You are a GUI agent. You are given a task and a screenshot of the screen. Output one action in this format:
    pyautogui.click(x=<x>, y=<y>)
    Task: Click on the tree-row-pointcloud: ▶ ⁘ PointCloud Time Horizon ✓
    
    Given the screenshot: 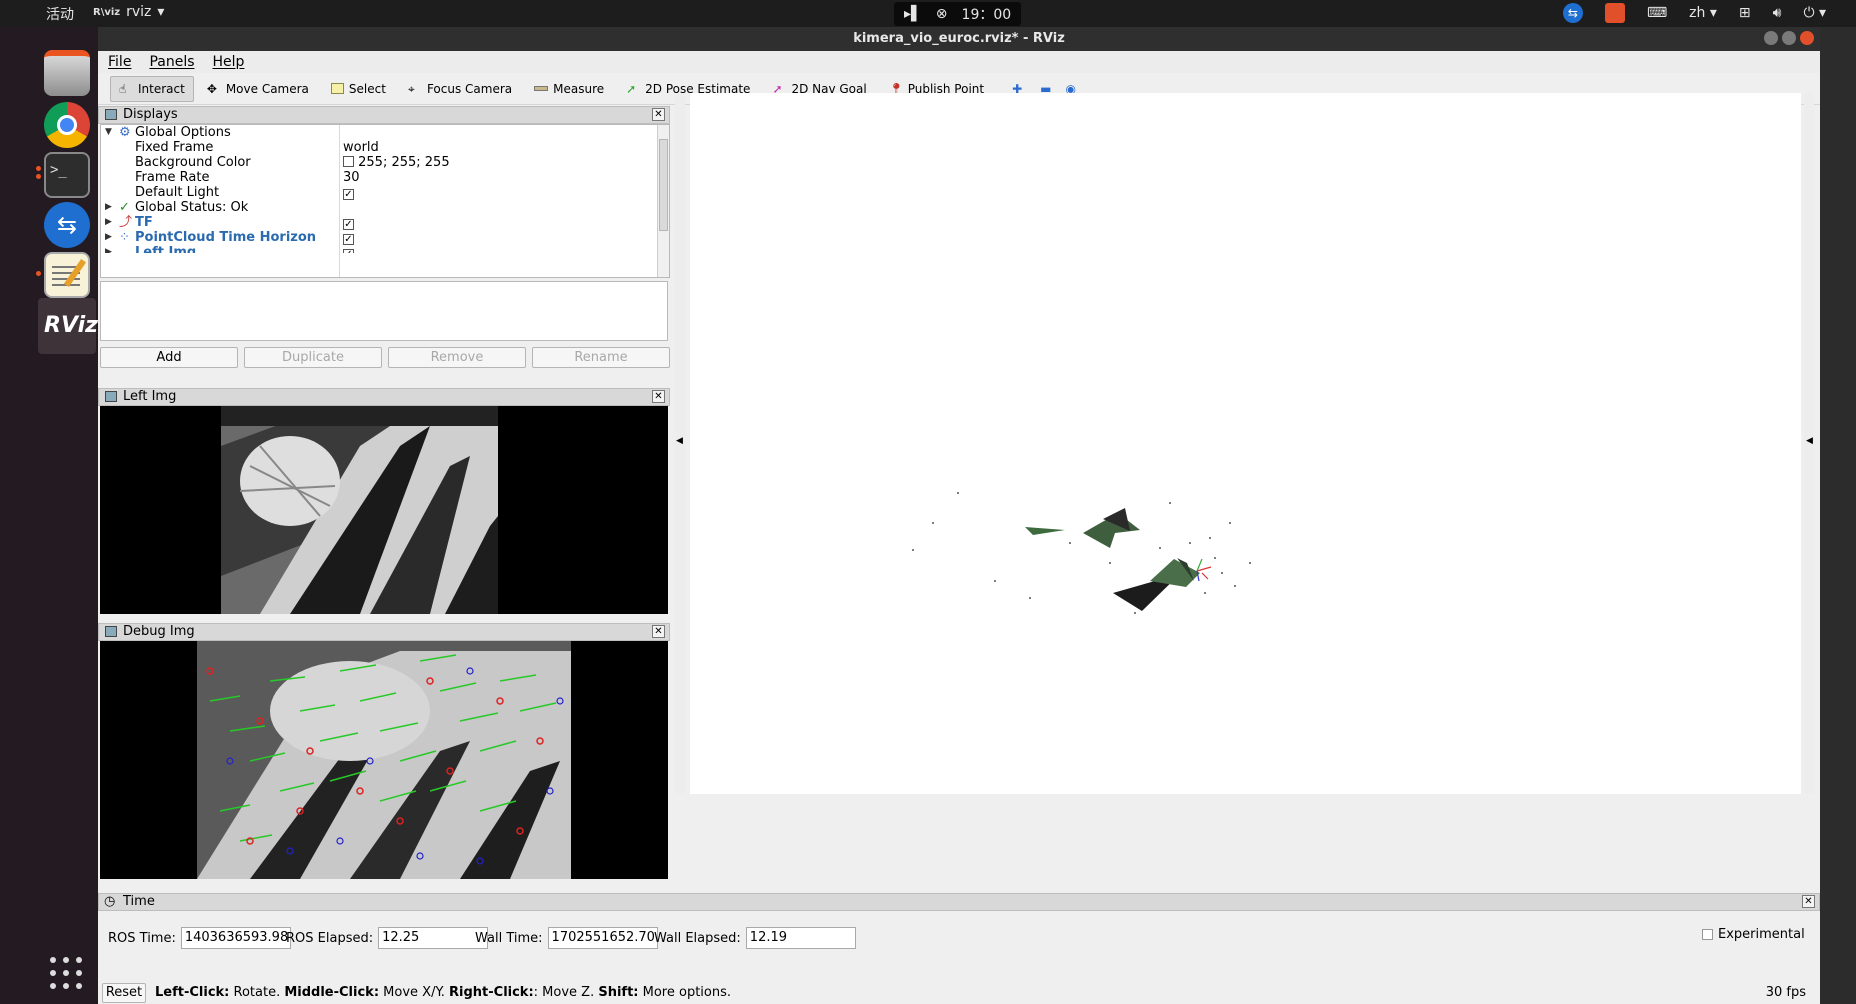 What is the action you would take?
    pyautogui.click(x=385, y=237)
    